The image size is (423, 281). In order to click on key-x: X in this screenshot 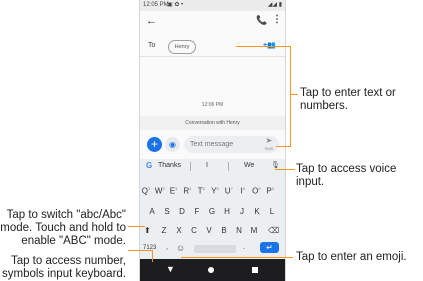, I will do `click(179, 230)`.